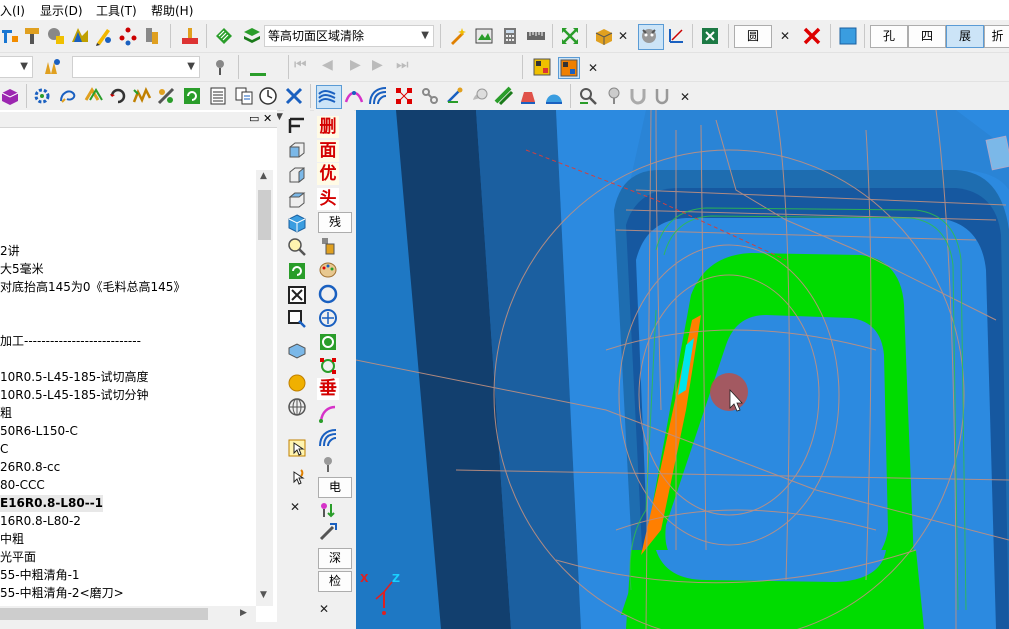  What do you see at coordinates (116, 10) in the screenshot?
I see `menu-tools: 工具(T)` at bounding box center [116, 10].